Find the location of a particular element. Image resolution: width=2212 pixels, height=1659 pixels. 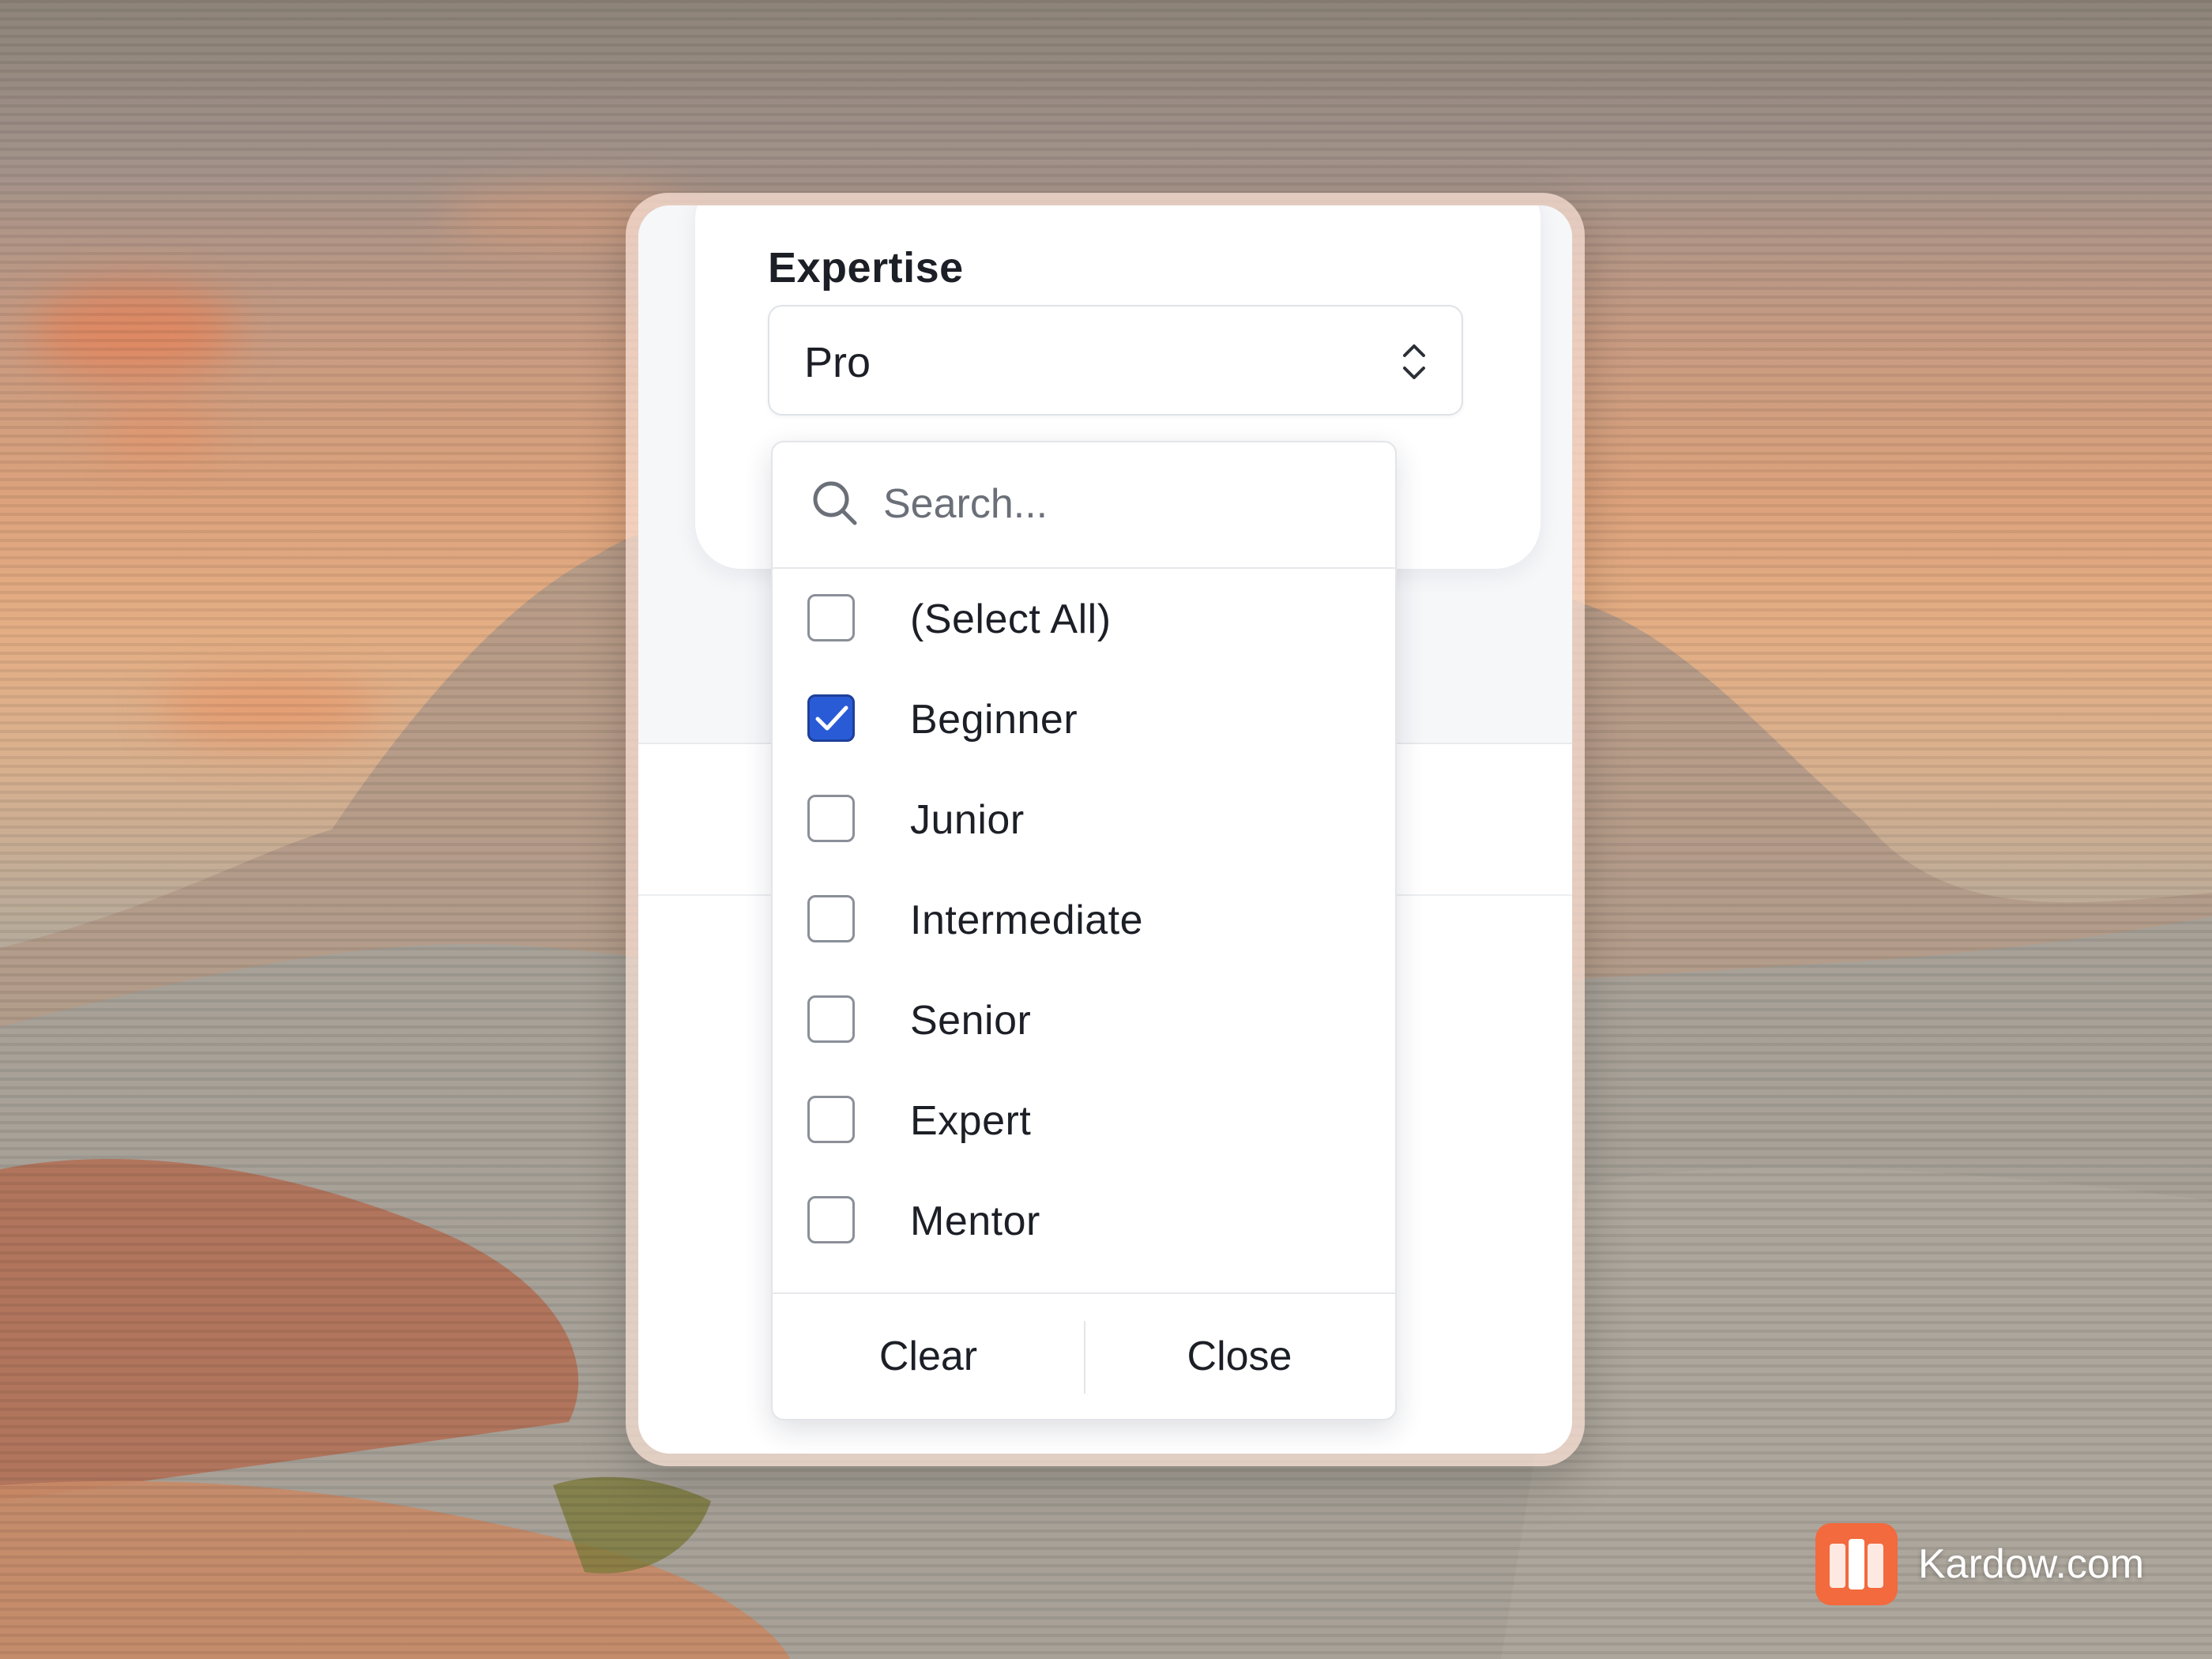

select-value: Pro is located at coordinates (837, 363).